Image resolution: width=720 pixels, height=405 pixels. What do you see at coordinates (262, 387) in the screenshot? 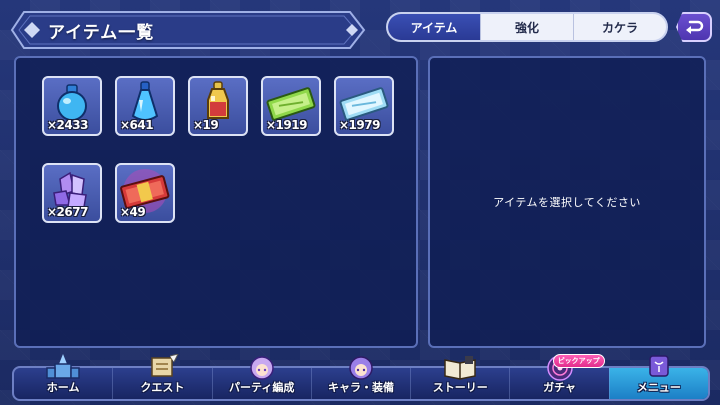
I see `nav-label: パーティ編成` at bounding box center [262, 387].